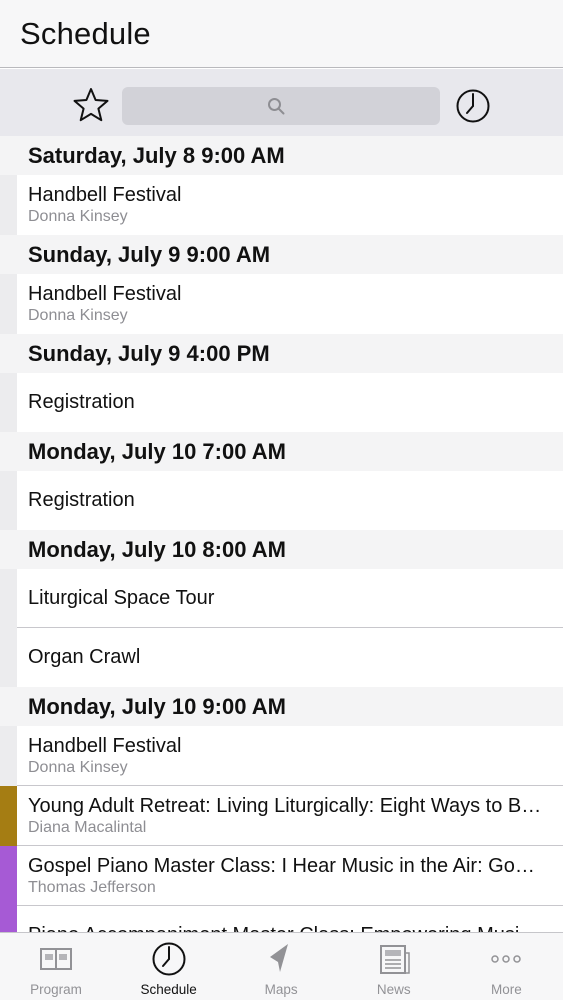  Describe the element at coordinates (56, 959) in the screenshot. I see `program-icon` at that location.